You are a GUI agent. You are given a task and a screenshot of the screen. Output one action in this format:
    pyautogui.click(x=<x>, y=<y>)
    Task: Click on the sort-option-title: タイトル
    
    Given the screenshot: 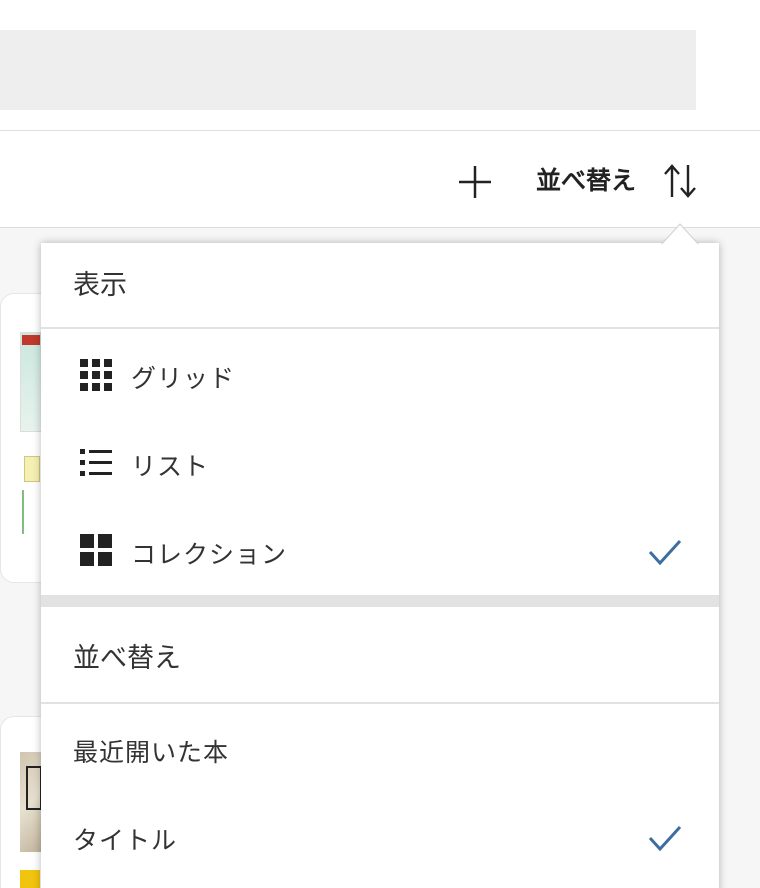 What is the action you would take?
    pyautogui.click(x=380, y=837)
    